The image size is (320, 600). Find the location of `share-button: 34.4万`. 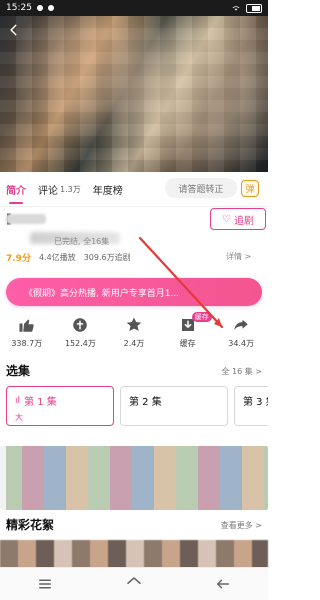

share-button: 34.4万 is located at coordinates (241, 332).